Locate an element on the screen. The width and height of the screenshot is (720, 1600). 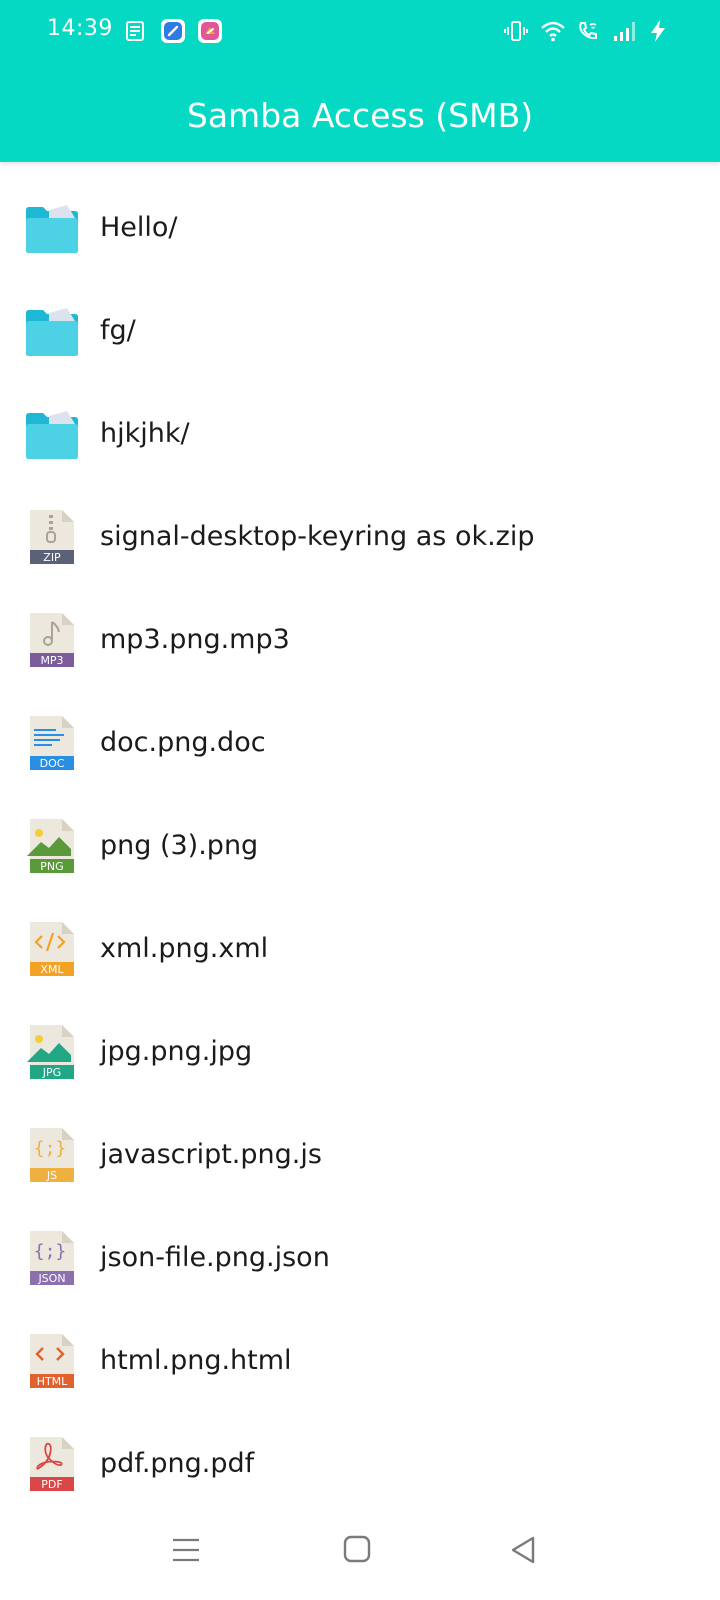
charging-icon is located at coordinates (660, 31).